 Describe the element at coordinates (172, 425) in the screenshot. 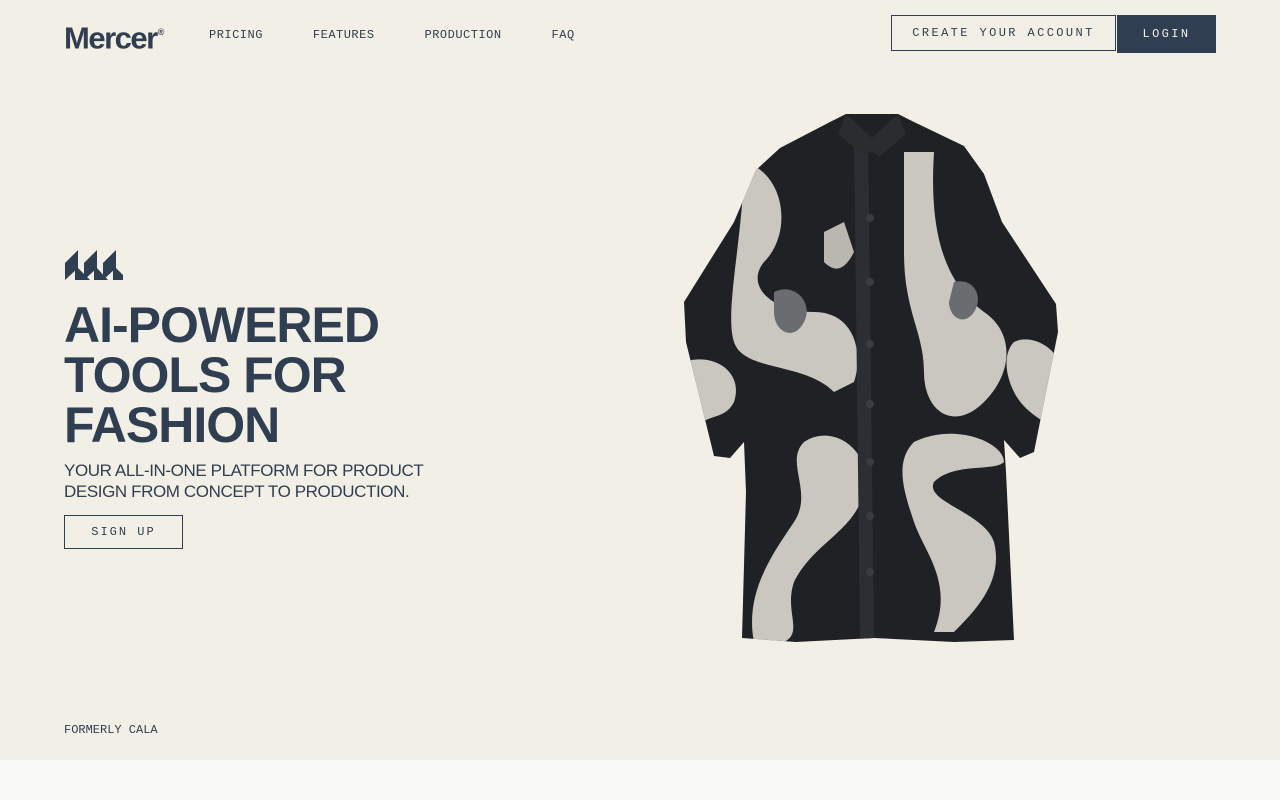

I see `headline-line-3: FASHION` at that location.